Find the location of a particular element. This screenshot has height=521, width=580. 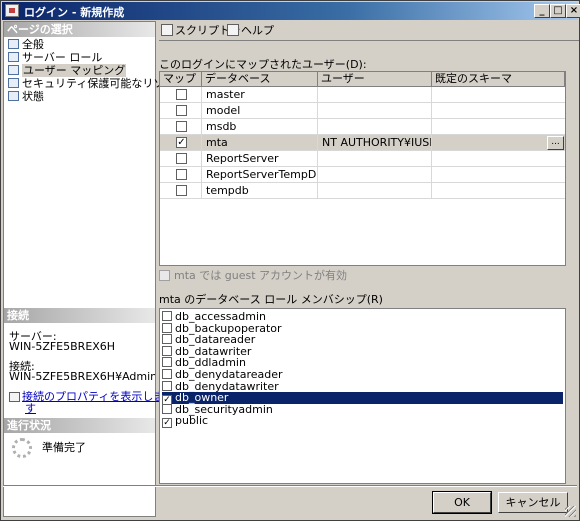

table-row: msdb is located at coordinates (362, 127).